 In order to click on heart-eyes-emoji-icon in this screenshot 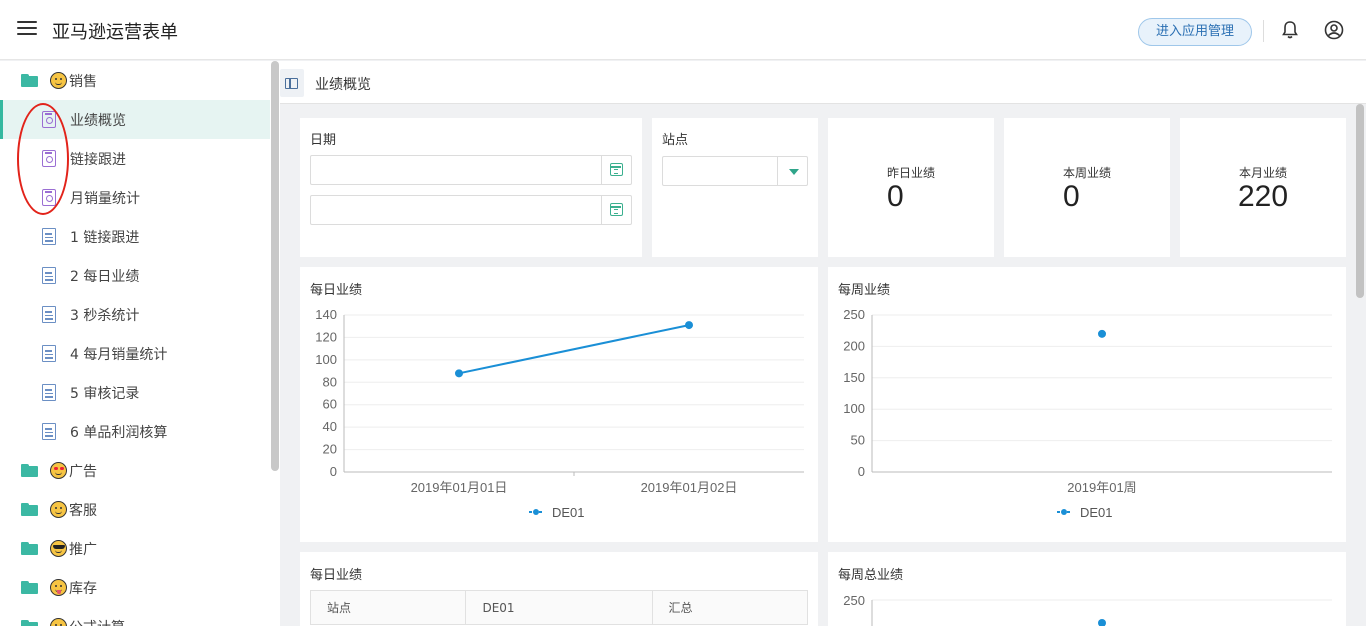, I will do `click(58, 470)`.